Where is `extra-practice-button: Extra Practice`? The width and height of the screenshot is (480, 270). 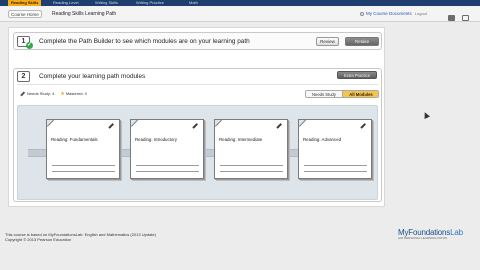 extra-practice-button: Extra Practice is located at coordinates (357, 75).